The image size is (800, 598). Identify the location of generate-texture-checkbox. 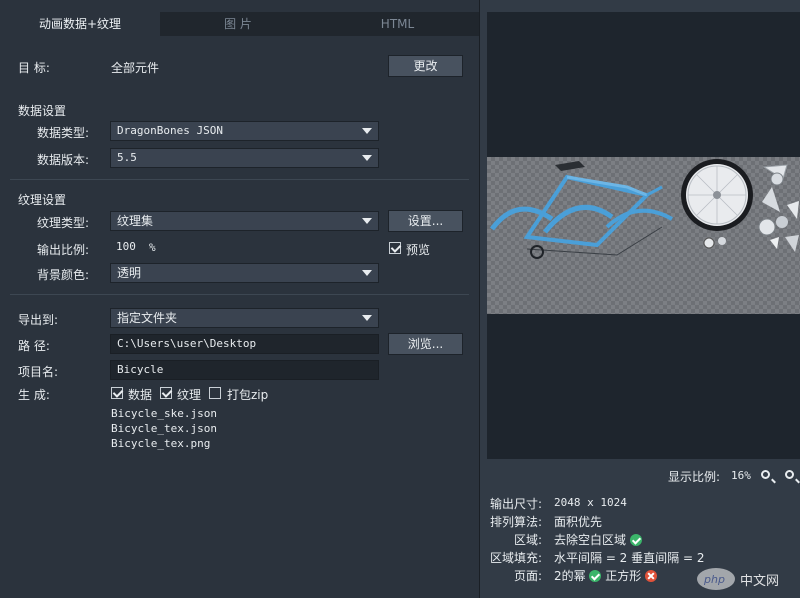
(166, 393).